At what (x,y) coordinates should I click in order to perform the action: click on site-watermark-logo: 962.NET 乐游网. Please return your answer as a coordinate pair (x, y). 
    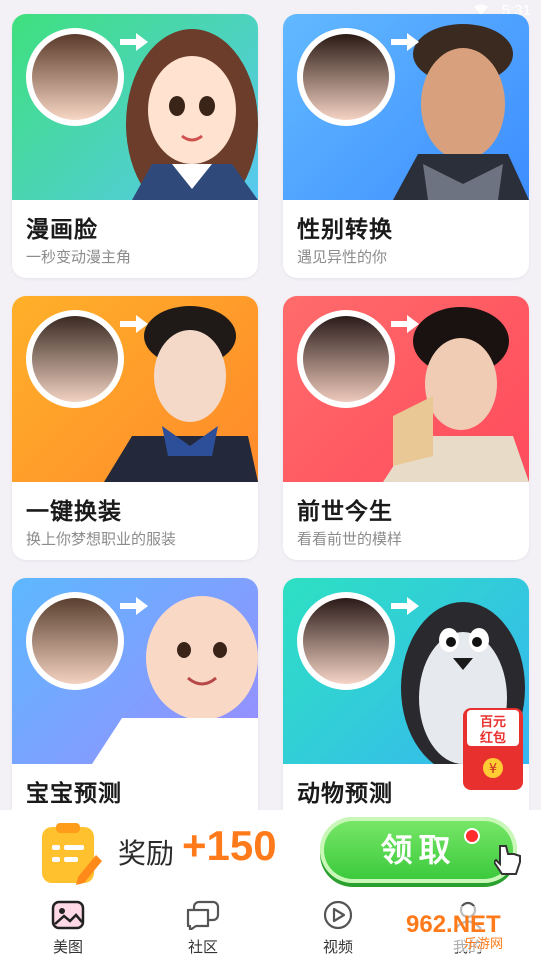
    Looking at the image, I should click on (466, 929).